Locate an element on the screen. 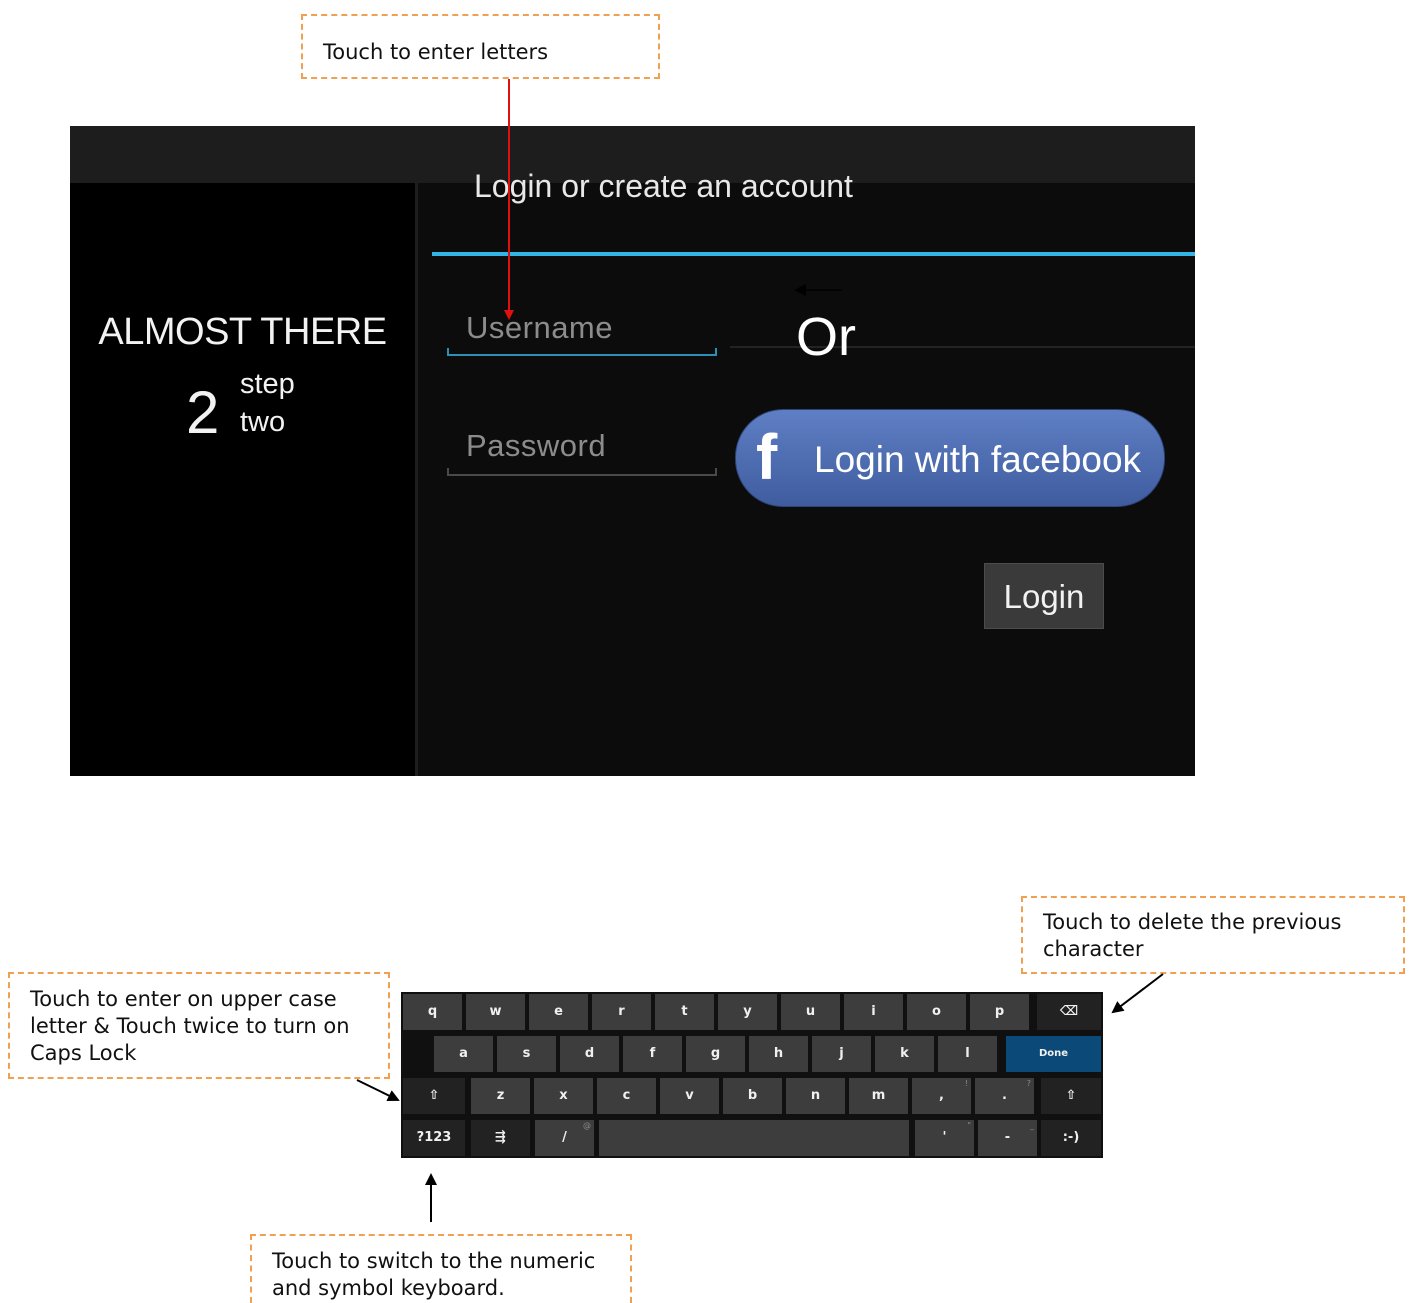  smiley-key: :-) is located at coordinates (1071, 1138).